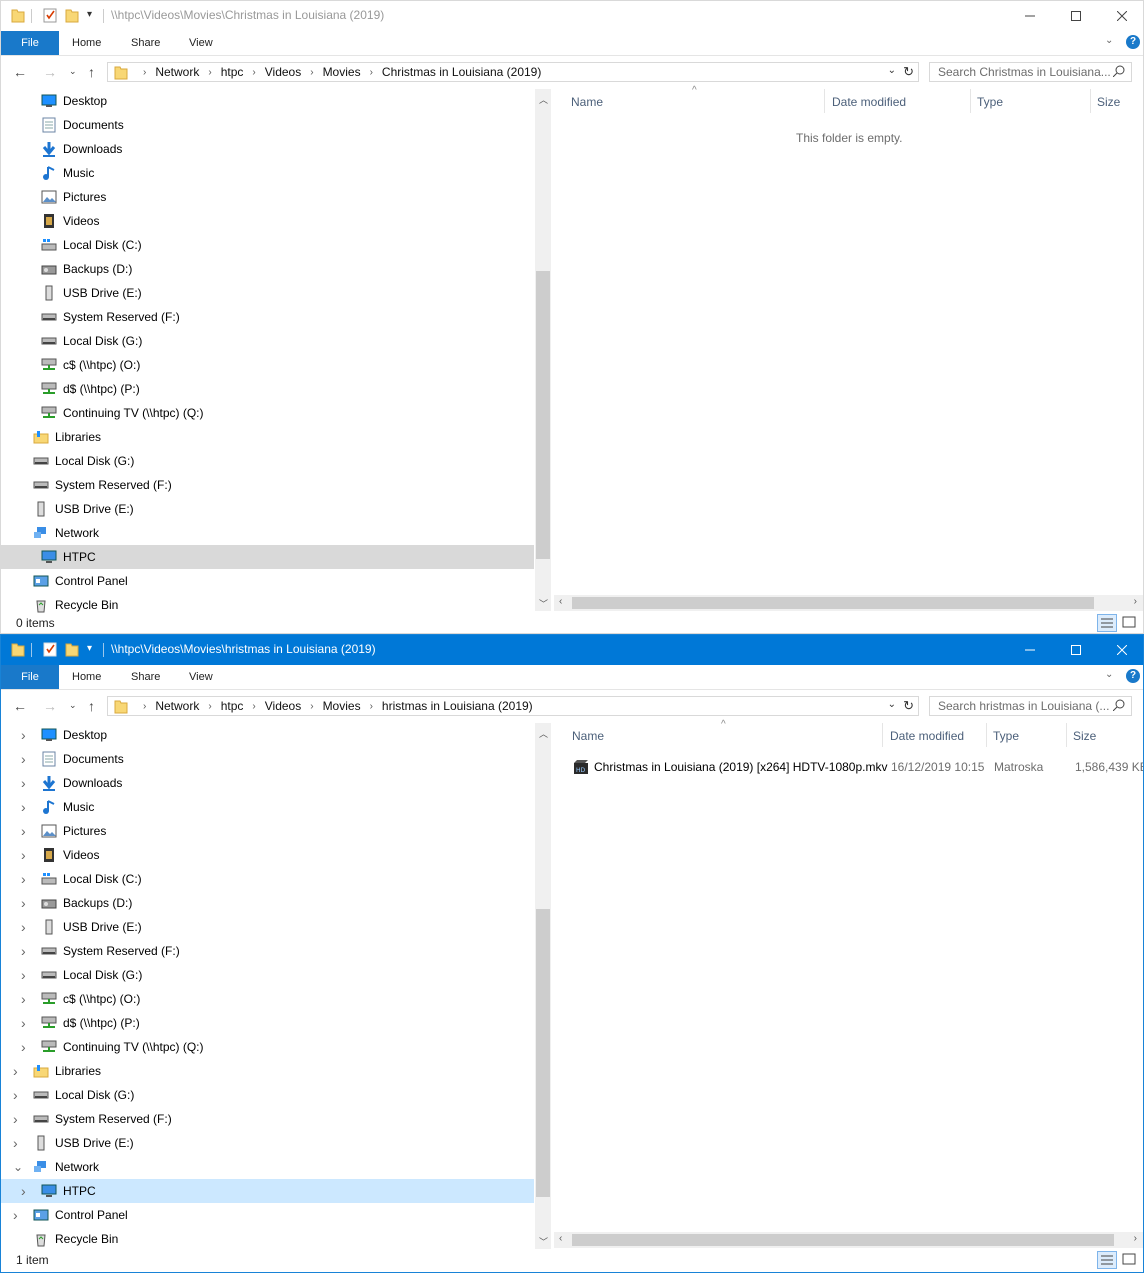 This screenshot has width=1144, height=1273. What do you see at coordinates (267, 269) in the screenshot?
I see `sidebar-item-backups-d: Backups (D:)` at bounding box center [267, 269].